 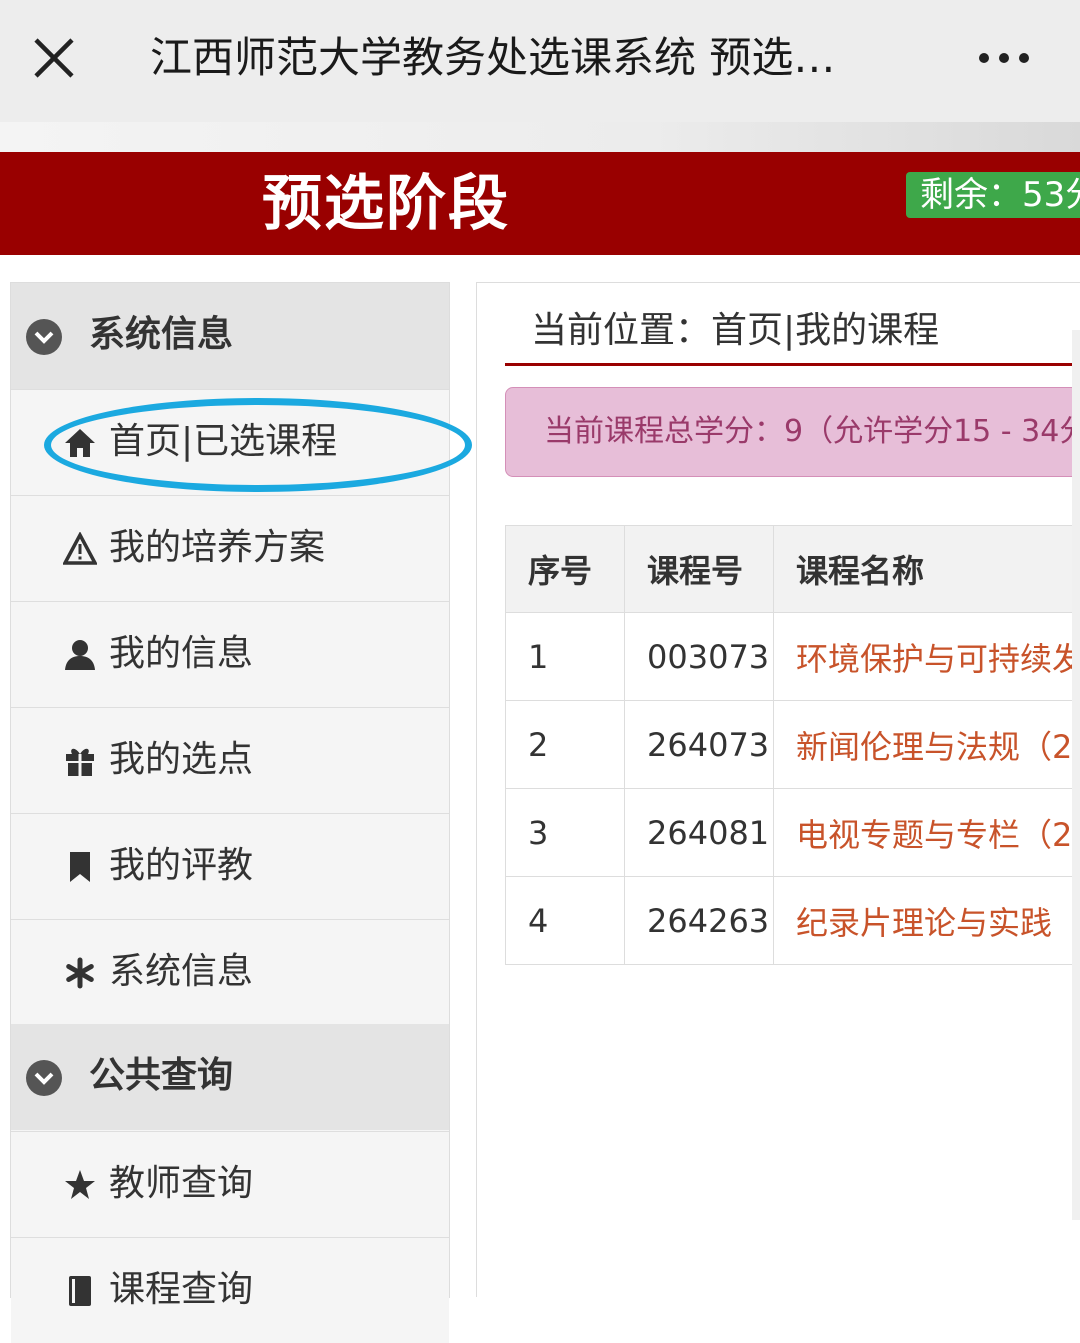 I want to click on sidebar-section-label: 公共查询, so click(x=161, y=1076).